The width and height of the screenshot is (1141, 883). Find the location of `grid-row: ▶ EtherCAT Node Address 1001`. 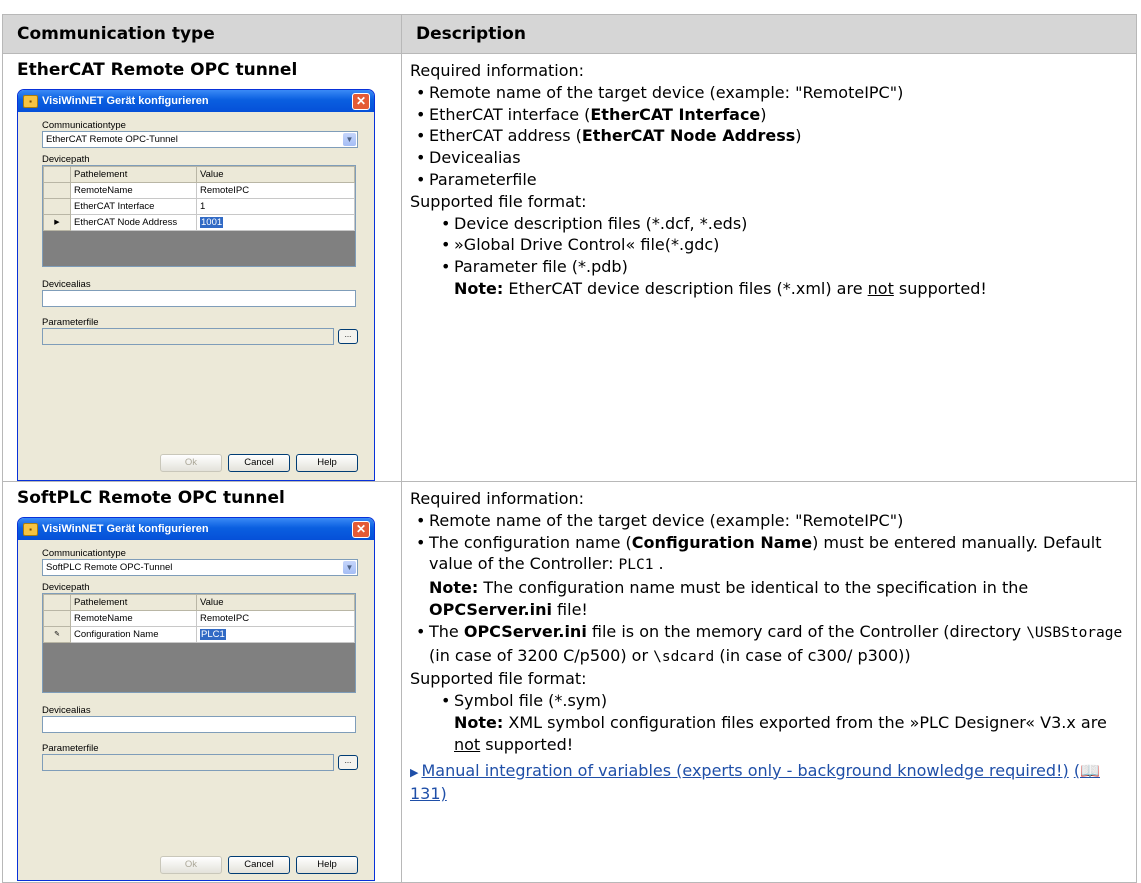

grid-row: ▶ EtherCAT Node Address 1001 is located at coordinates (199, 222).